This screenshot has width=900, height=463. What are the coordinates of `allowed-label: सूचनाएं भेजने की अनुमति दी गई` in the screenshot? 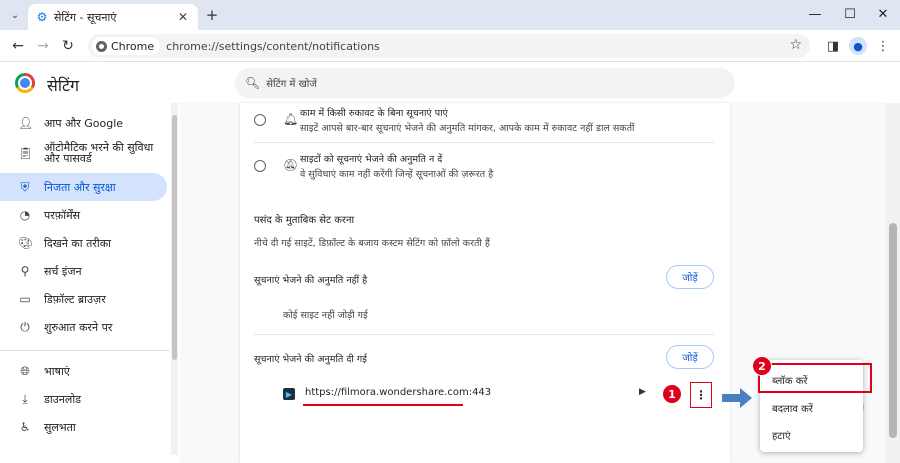 It's located at (310, 359).